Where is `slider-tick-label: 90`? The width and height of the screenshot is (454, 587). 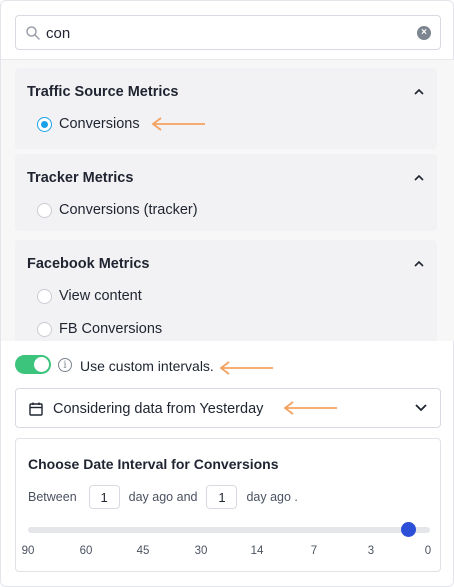 slider-tick-label: 90 is located at coordinates (28, 551).